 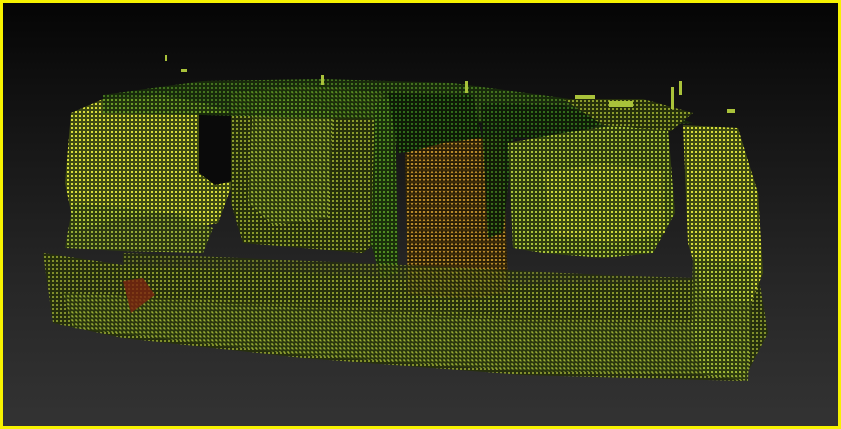 I want to click on right-sofa-highlight, so click(x=604, y=203).